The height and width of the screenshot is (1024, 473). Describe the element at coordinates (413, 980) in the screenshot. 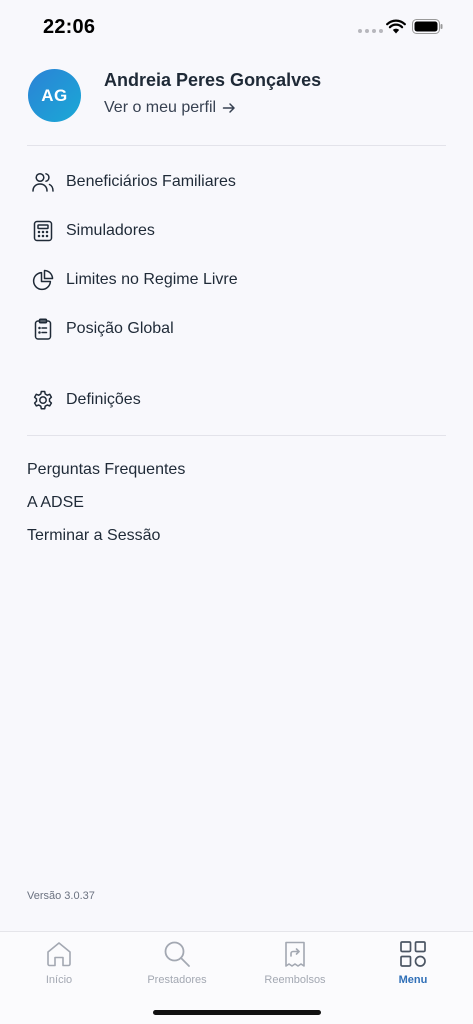

I see `tab-label: Menu` at that location.